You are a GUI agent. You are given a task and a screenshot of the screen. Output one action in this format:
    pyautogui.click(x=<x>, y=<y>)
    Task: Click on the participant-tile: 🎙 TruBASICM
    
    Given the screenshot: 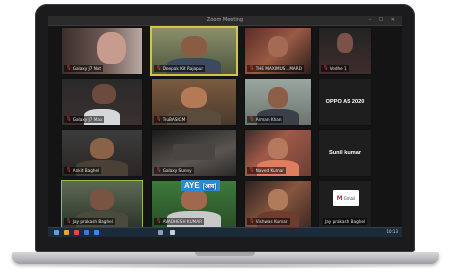 What is the action you would take?
    pyautogui.click(x=194, y=102)
    